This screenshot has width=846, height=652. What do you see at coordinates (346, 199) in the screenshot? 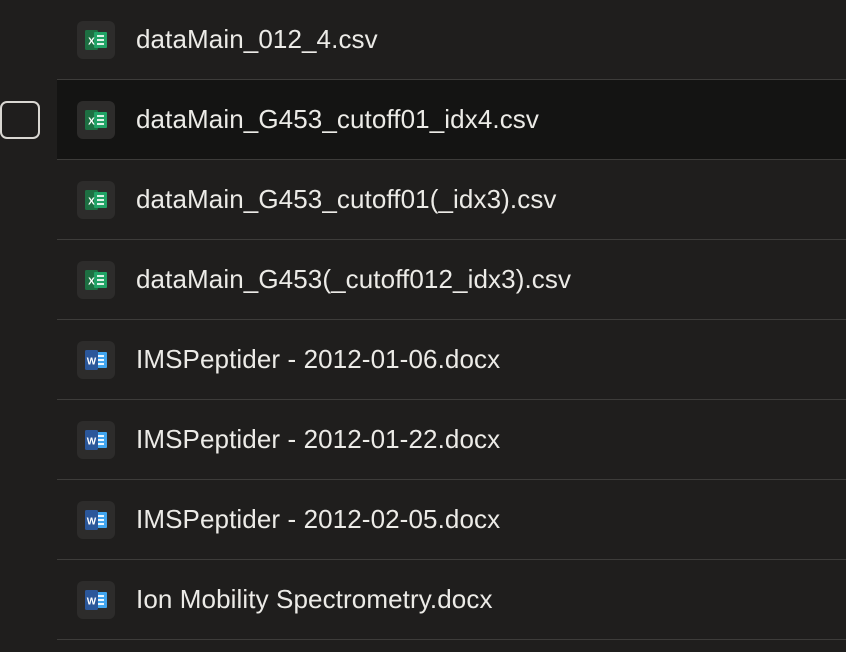
I see `file-name: dataMain_G453_cutoff01(_idx3).csv` at bounding box center [346, 199].